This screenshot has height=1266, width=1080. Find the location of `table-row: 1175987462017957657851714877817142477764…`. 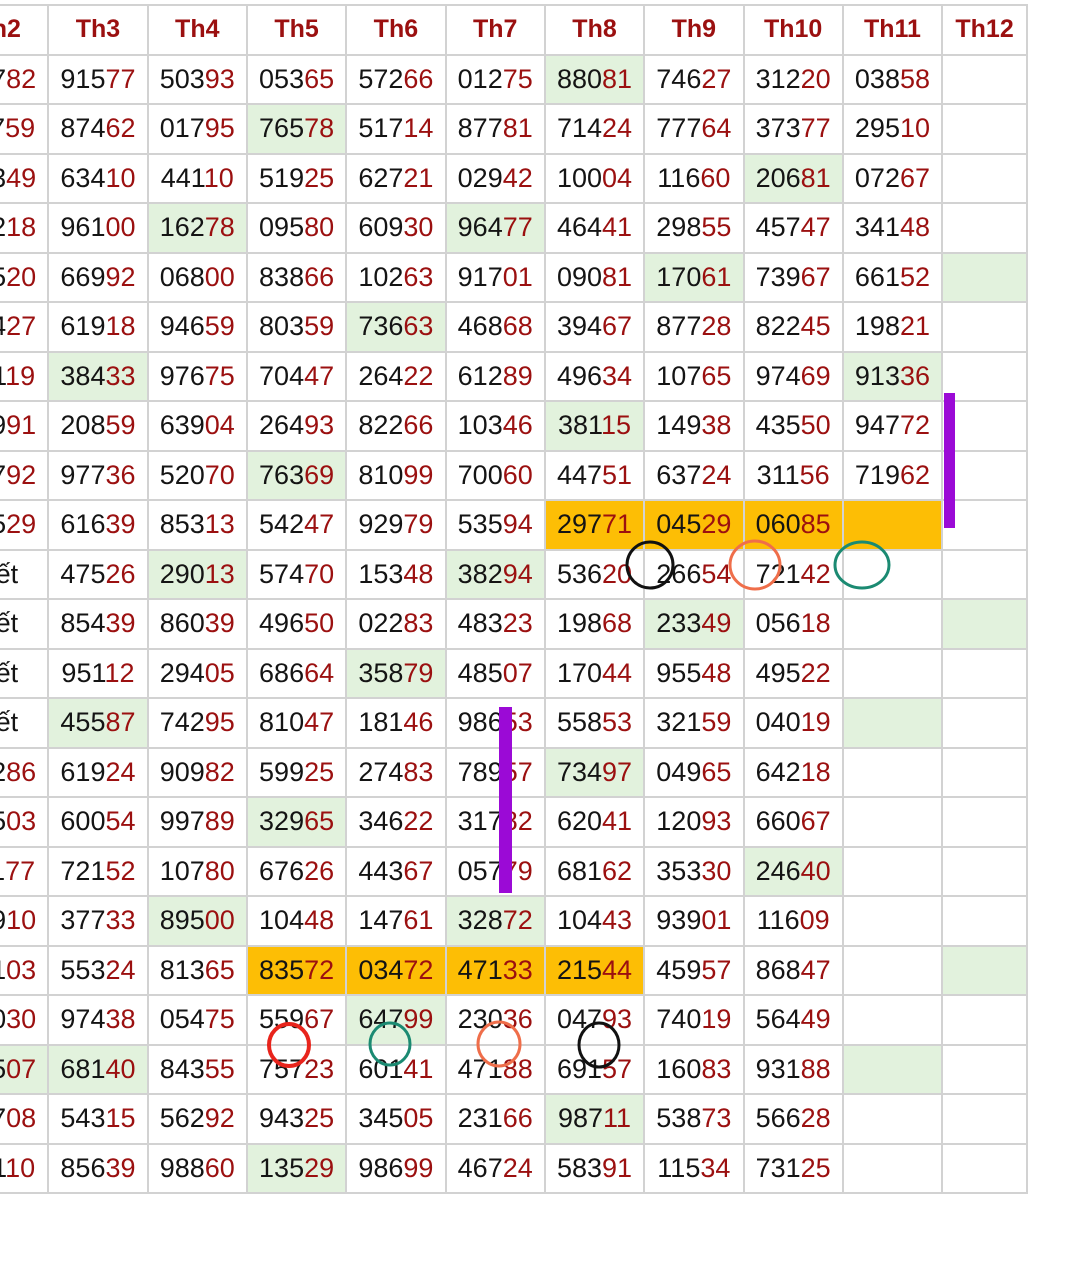

table-row: 1175987462017957657851714877817142477764… is located at coordinates (514, 129).